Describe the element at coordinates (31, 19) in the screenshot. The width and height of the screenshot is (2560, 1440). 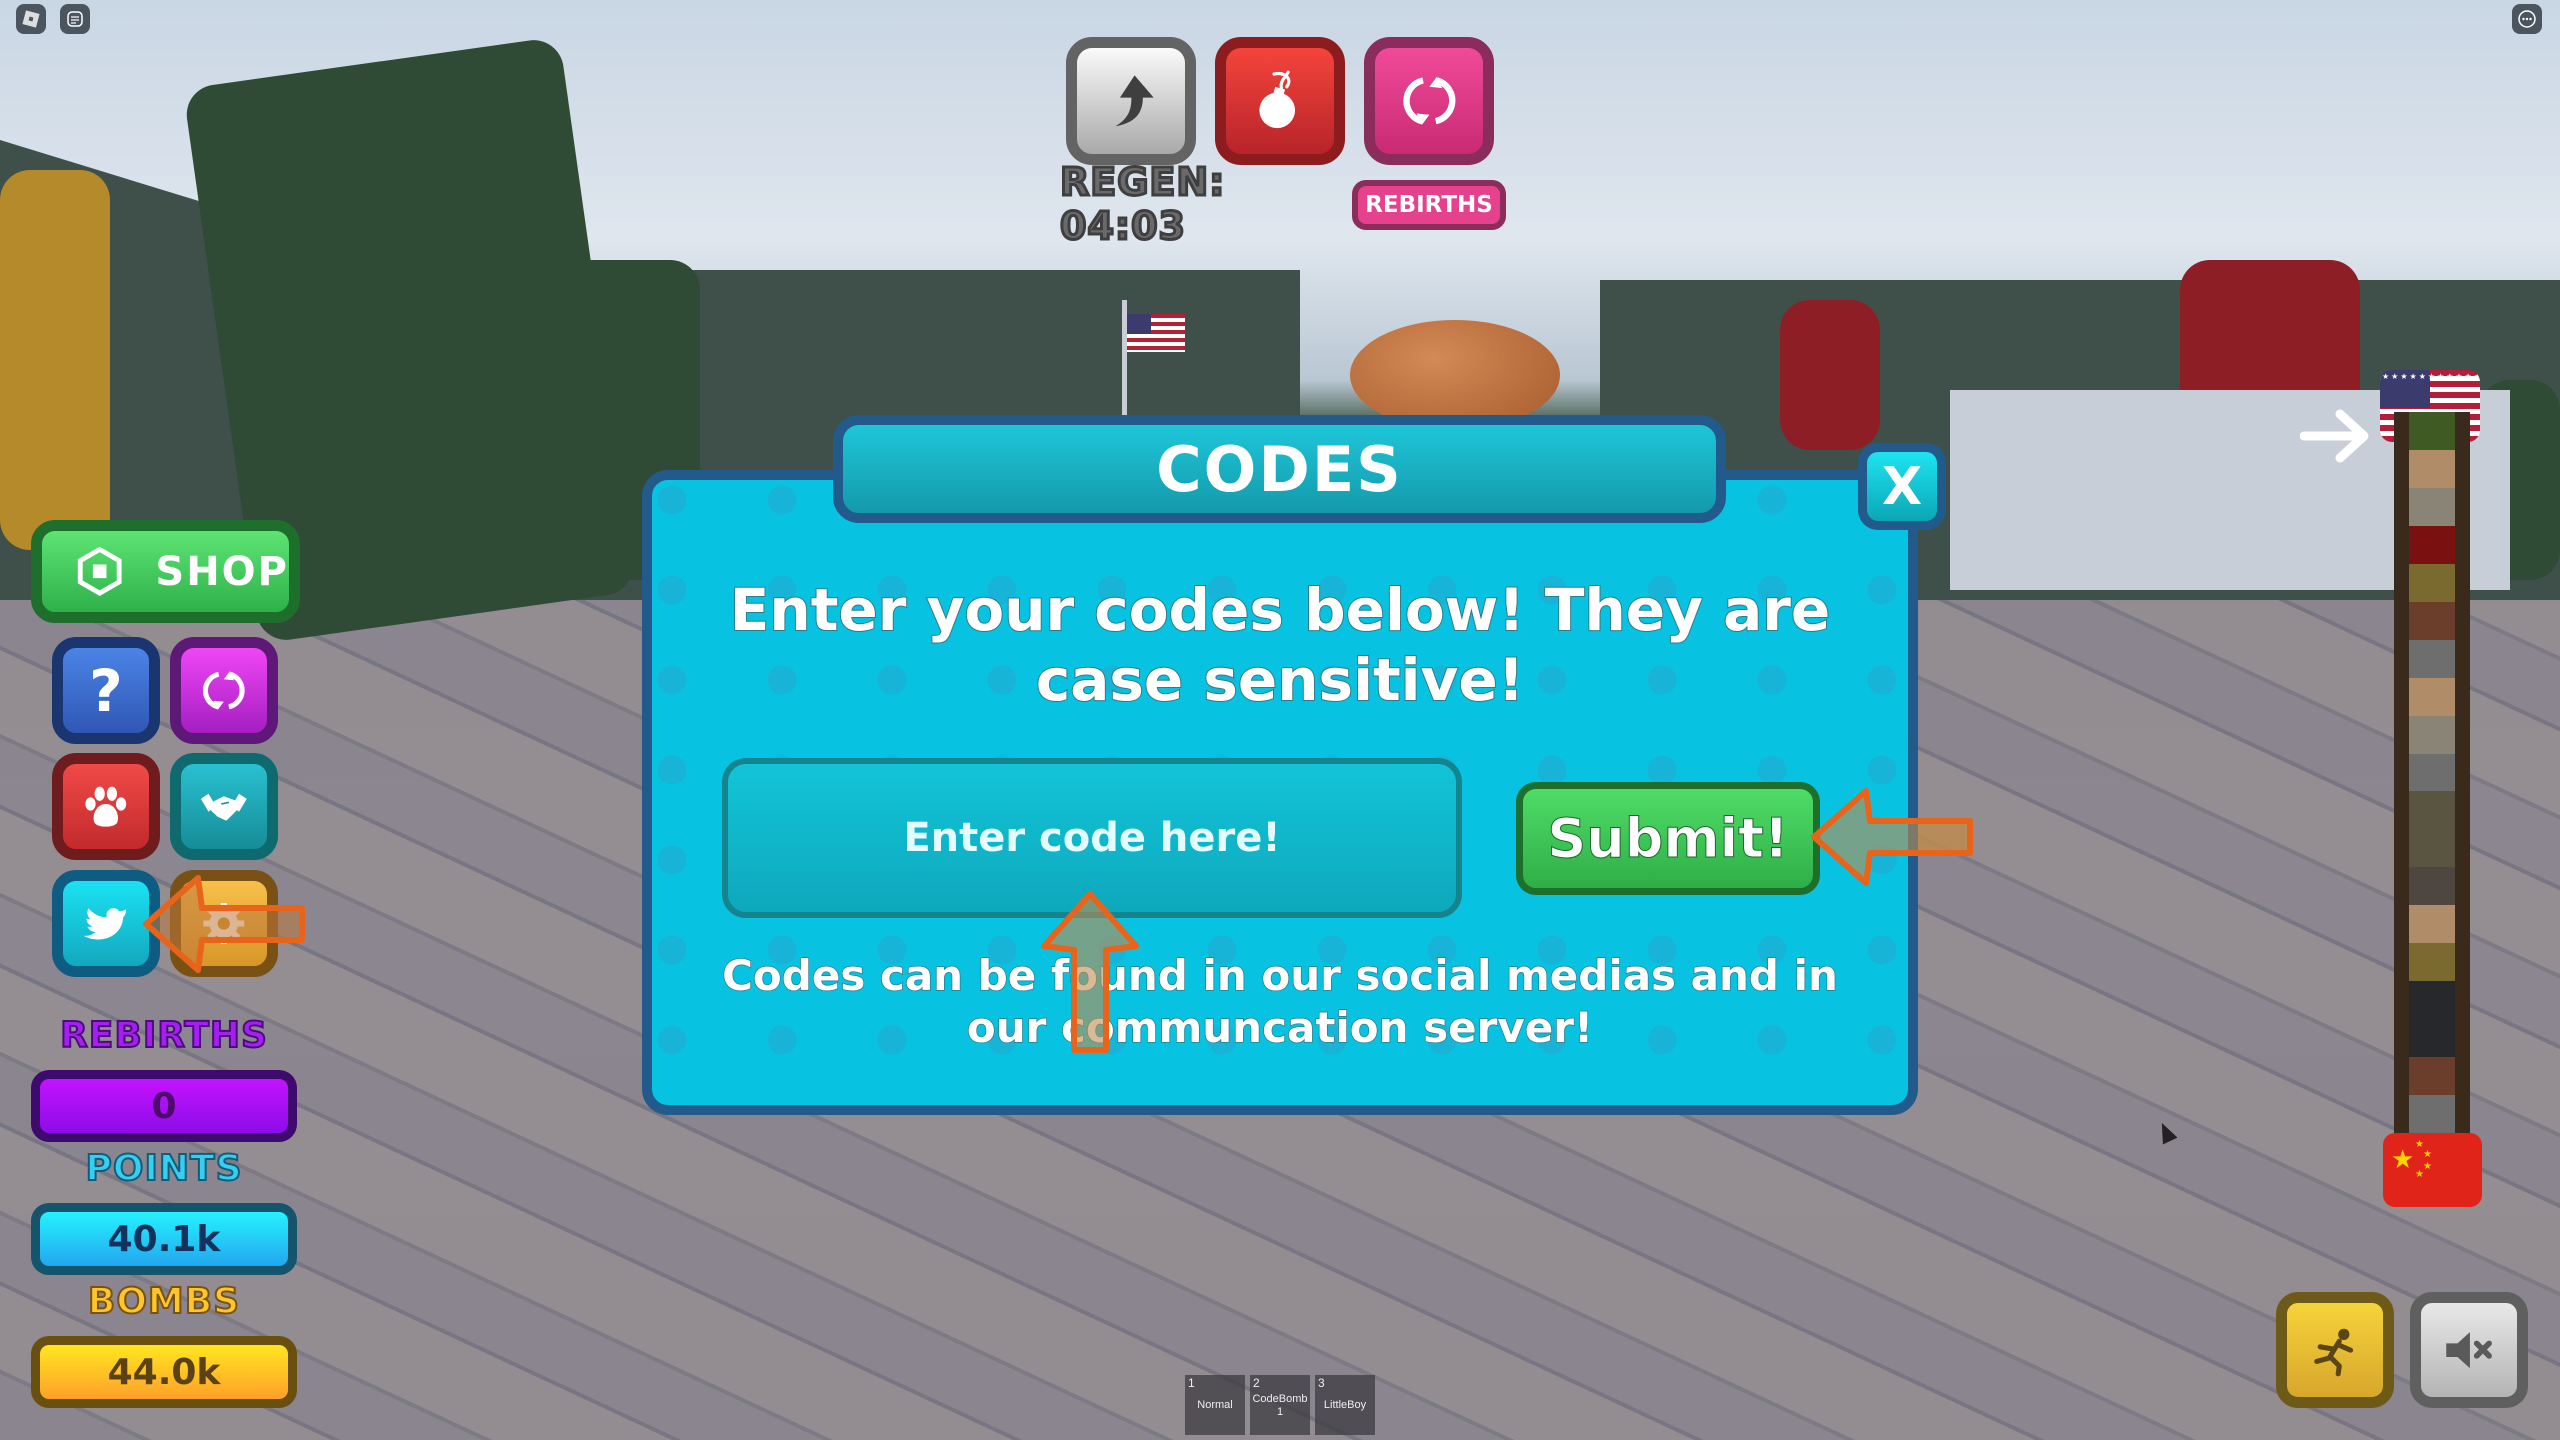
I see `roblox-menu-icon` at that location.